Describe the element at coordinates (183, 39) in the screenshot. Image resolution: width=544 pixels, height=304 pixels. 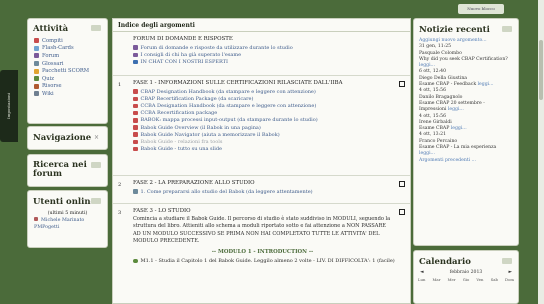
I see `topic-title: FORUM DI DOMANDE E RISPOSTE` at that location.